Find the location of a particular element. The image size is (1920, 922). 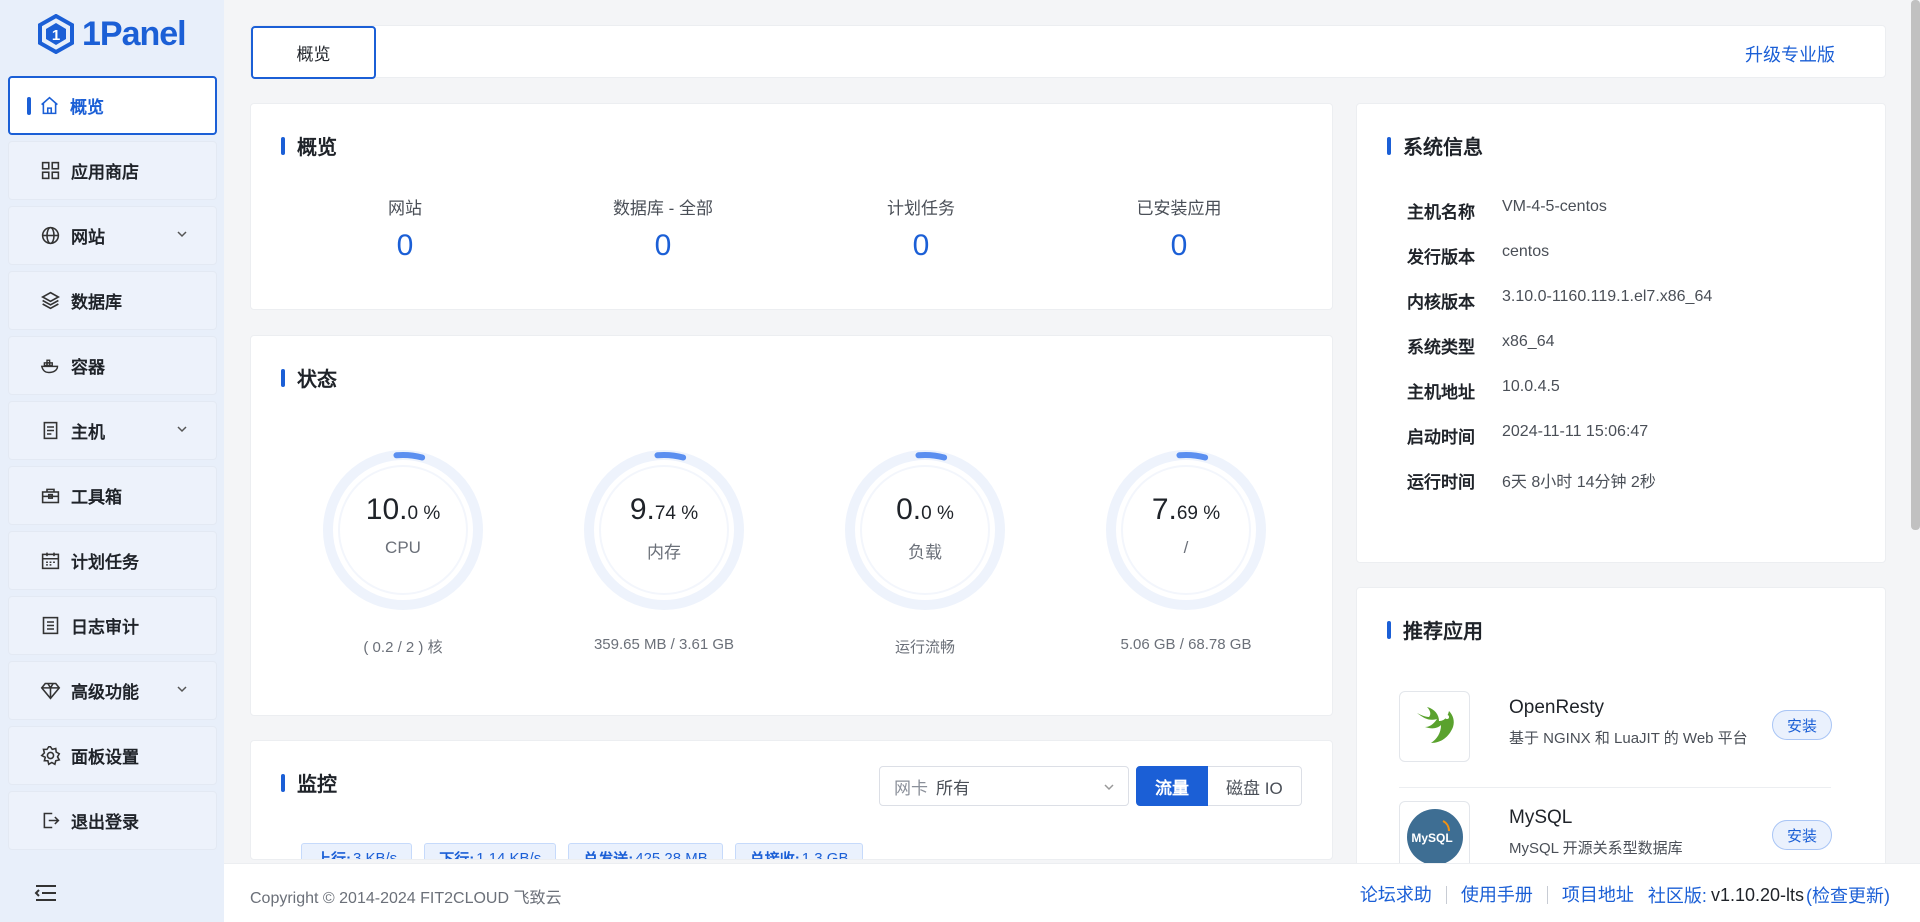

sidebar-item-logs: 日志审计 is located at coordinates (112, 625).